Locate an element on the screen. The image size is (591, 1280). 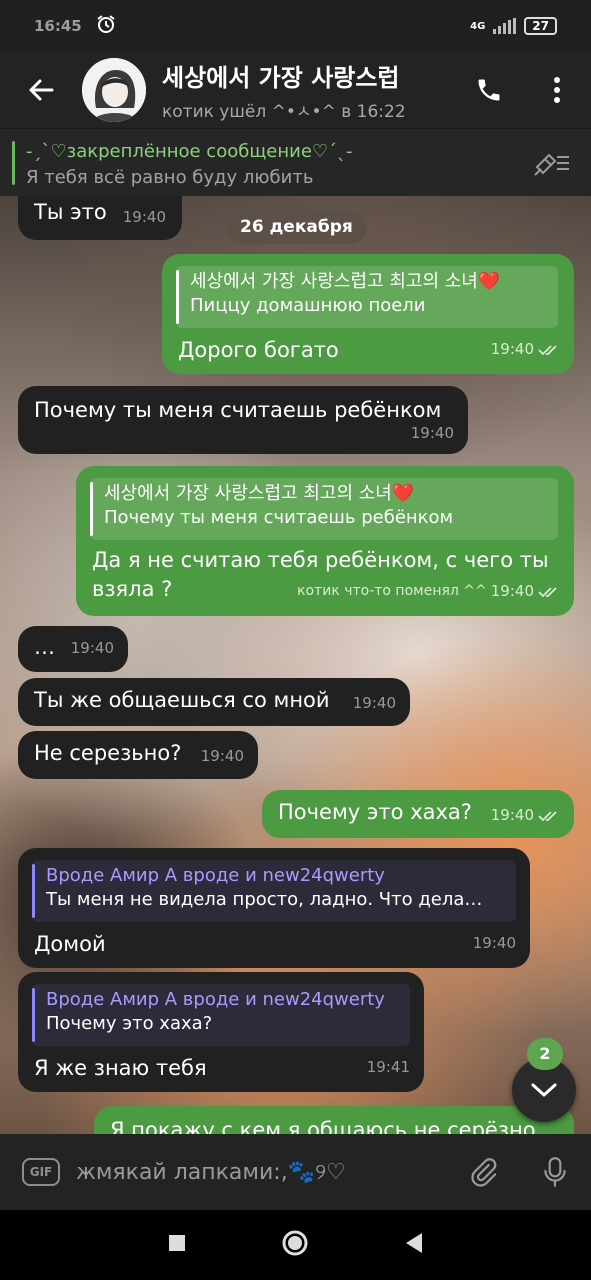
message-bubble: Ты это 19:40 is located at coordinates (100, 218).